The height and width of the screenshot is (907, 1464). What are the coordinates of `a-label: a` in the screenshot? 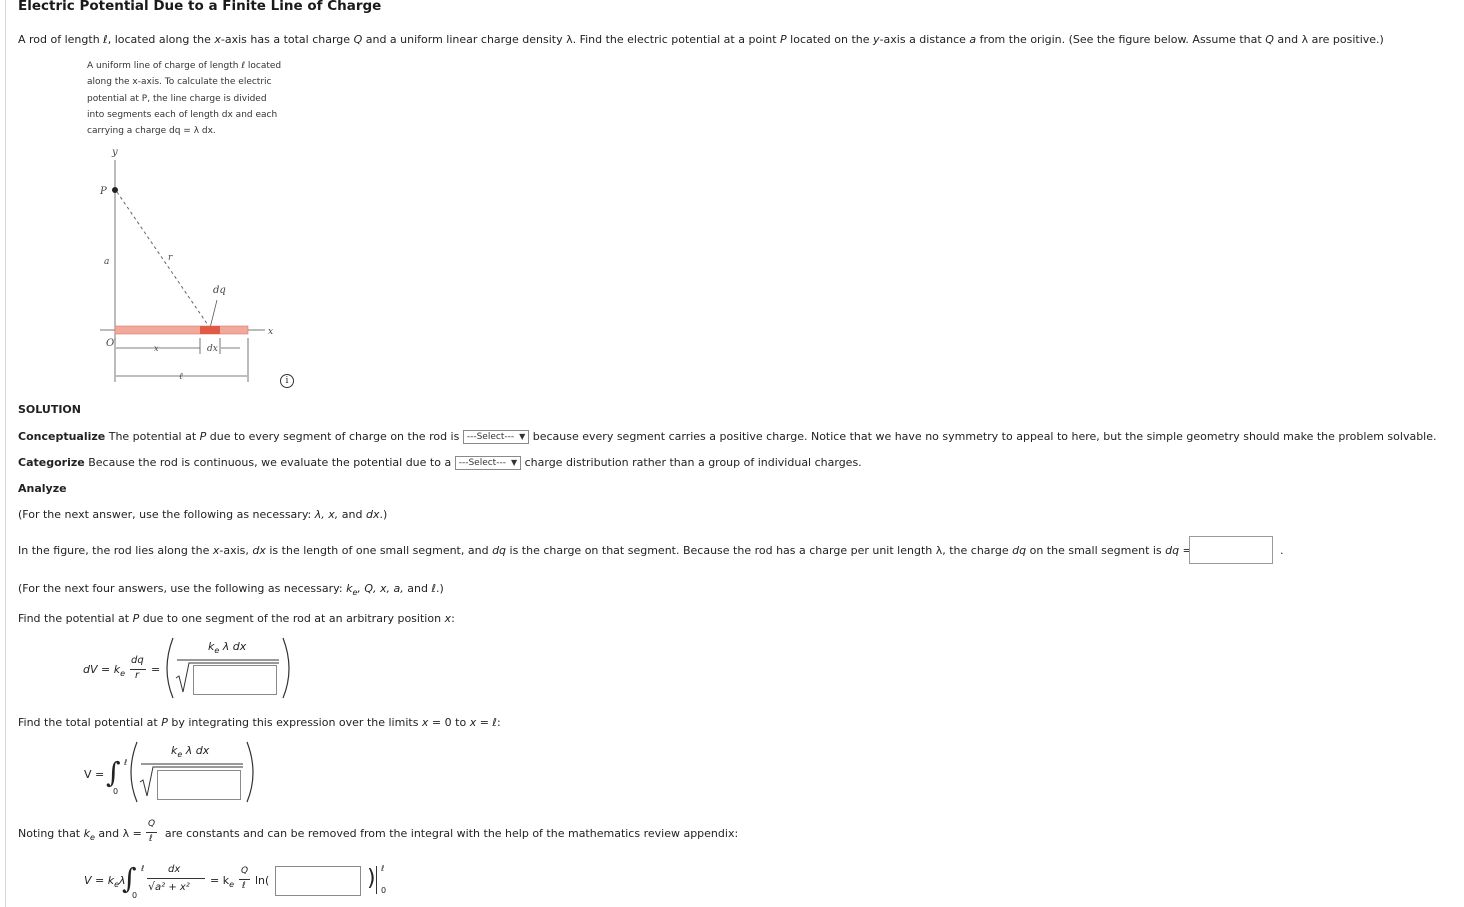 It's located at (106, 262).